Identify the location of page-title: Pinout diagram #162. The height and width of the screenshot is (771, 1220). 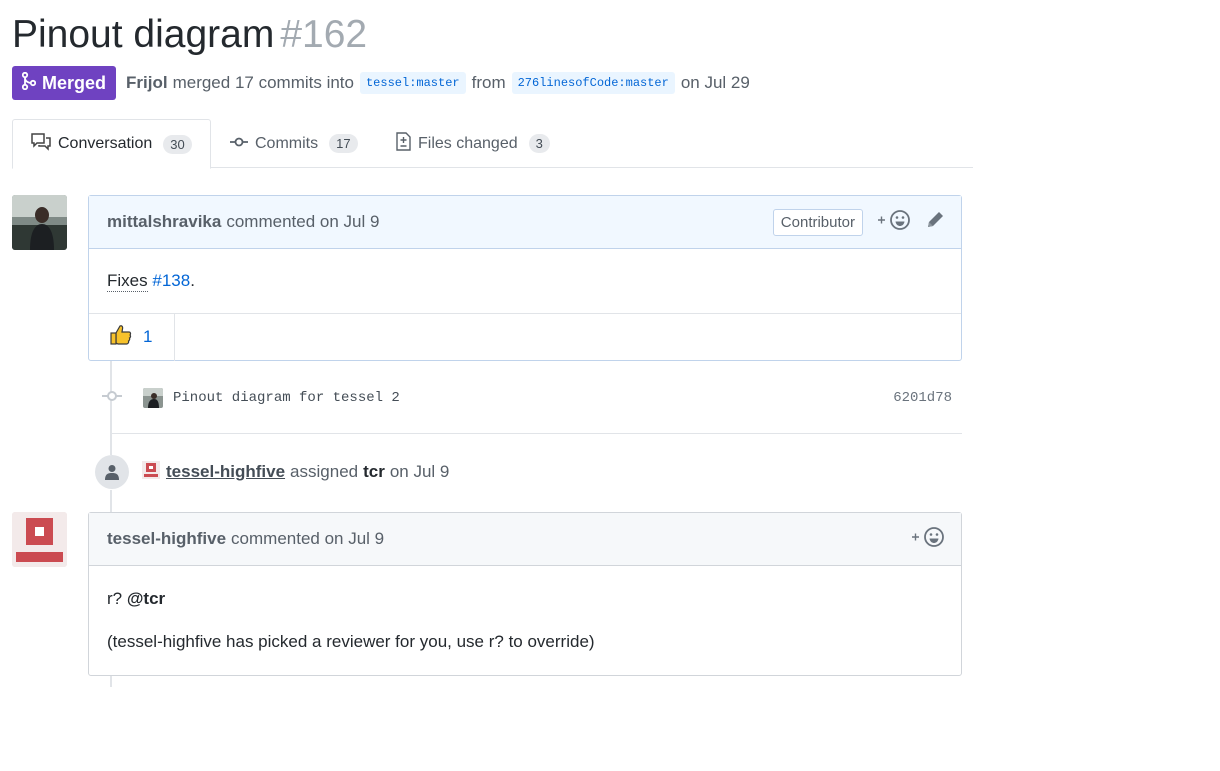
(189, 35).